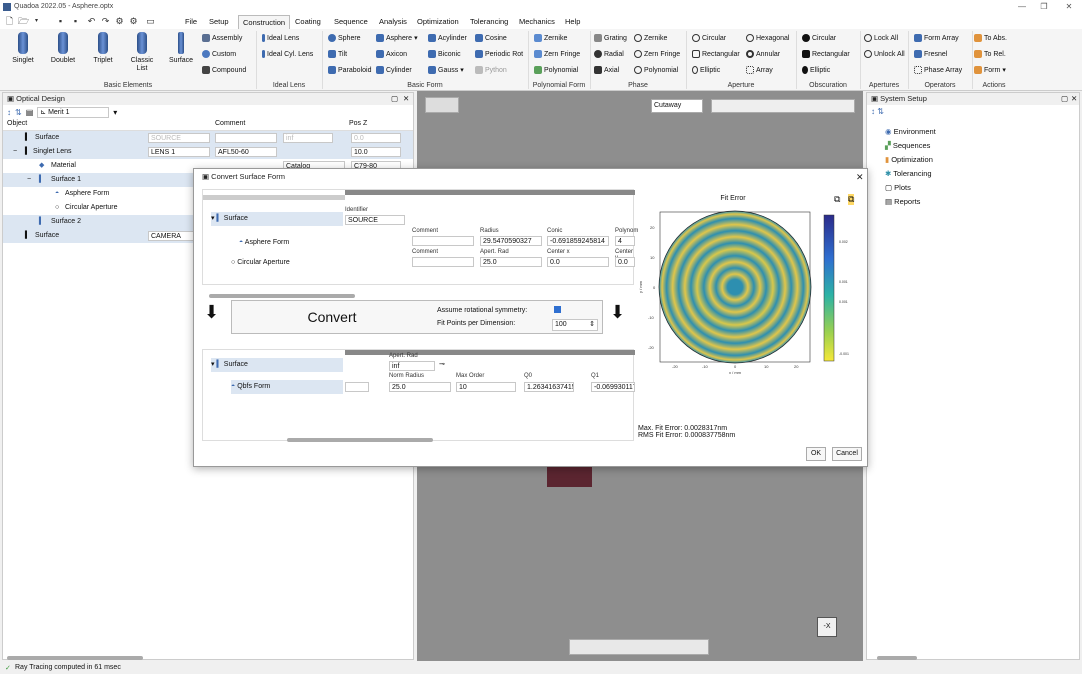 The width and height of the screenshot is (1082, 674). What do you see at coordinates (447, 38) in the screenshot?
I see `acylinder-button: Acylinder` at bounding box center [447, 38].